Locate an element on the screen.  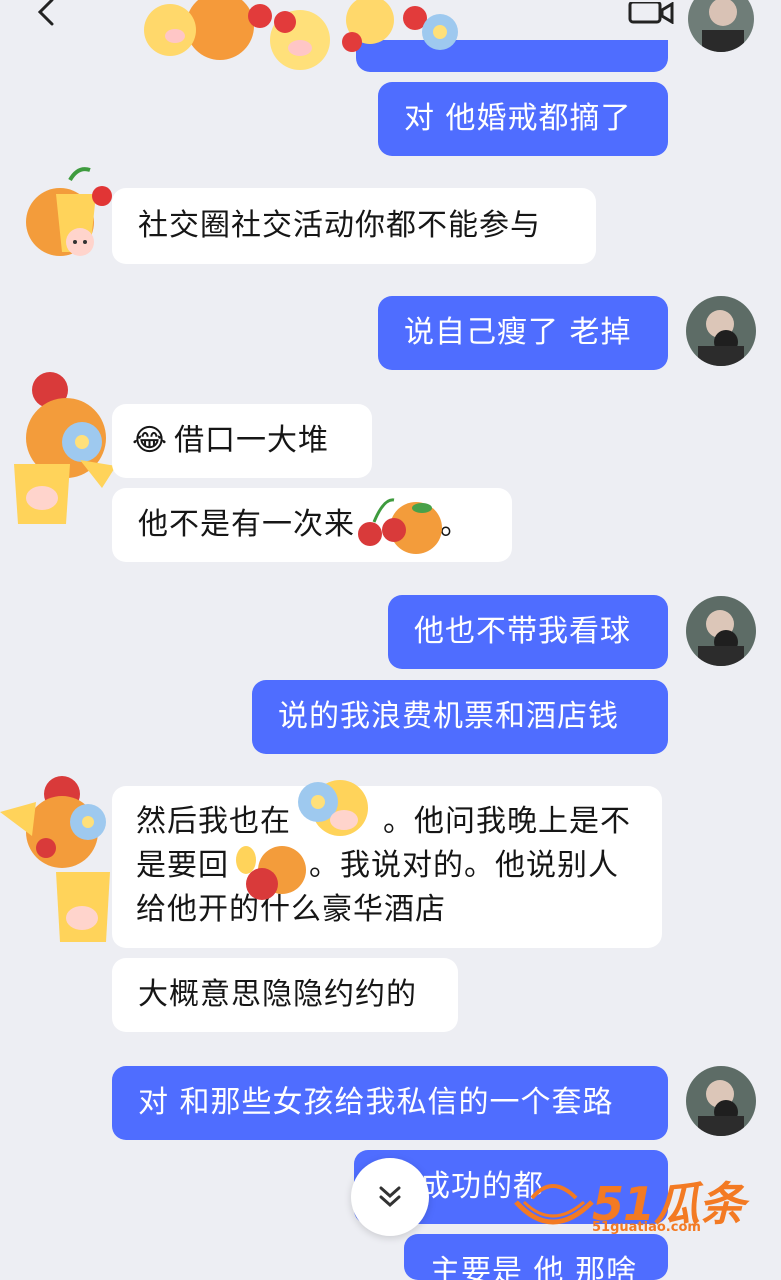
message-text: 借口一大堆 is located at coordinates (252, 440).